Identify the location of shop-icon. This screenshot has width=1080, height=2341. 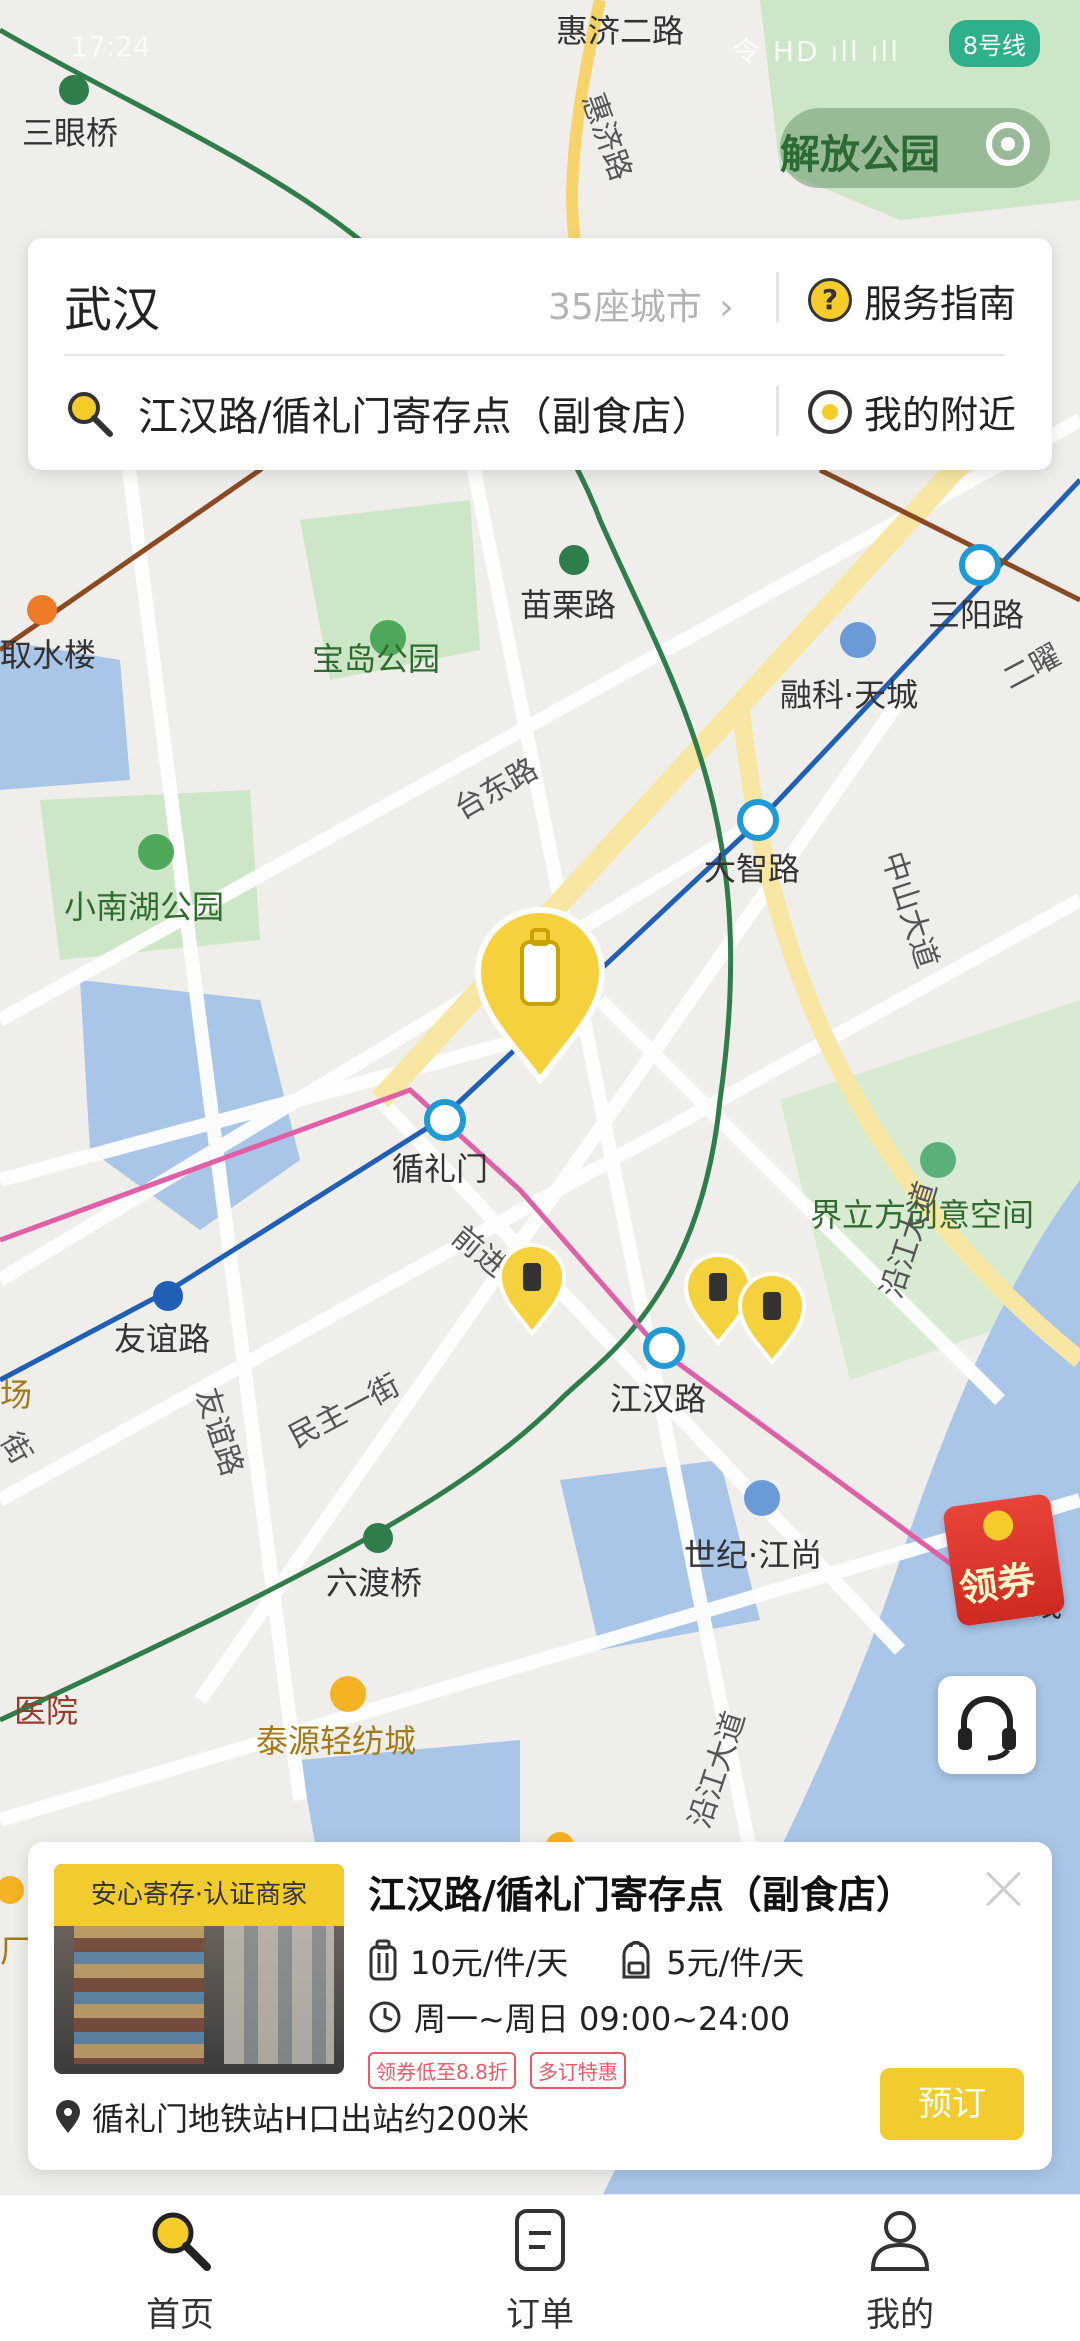
(348, 1694).